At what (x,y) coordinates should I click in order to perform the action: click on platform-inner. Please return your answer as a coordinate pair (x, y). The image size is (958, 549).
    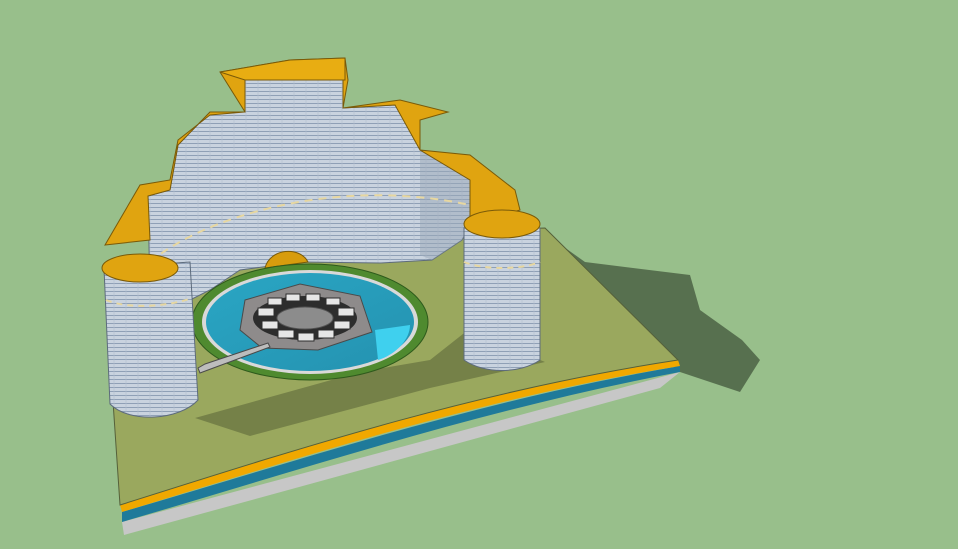
    Looking at the image, I should click on (305, 318).